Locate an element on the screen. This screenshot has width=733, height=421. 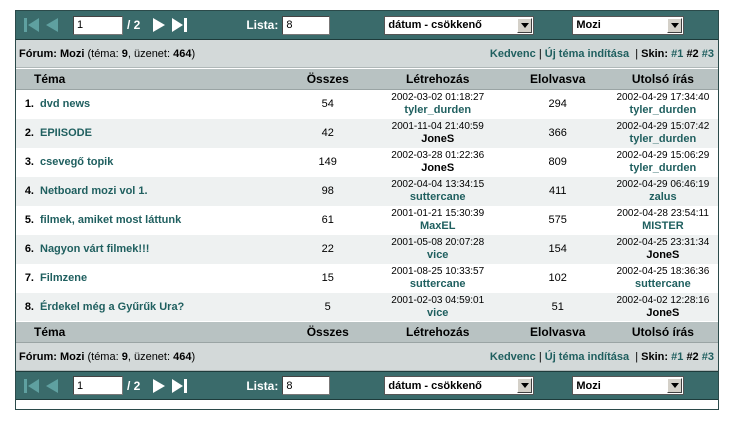
last-user-link: zalus is located at coordinates (663, 197).